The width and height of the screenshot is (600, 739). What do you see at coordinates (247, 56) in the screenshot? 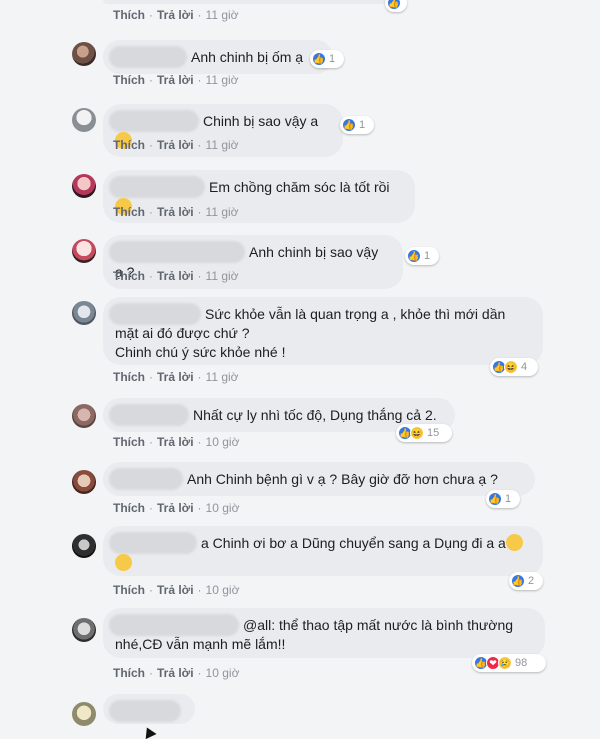
I see `comment-text: Anh chinh bị ốm ạ` at bounding box center [247, 56].